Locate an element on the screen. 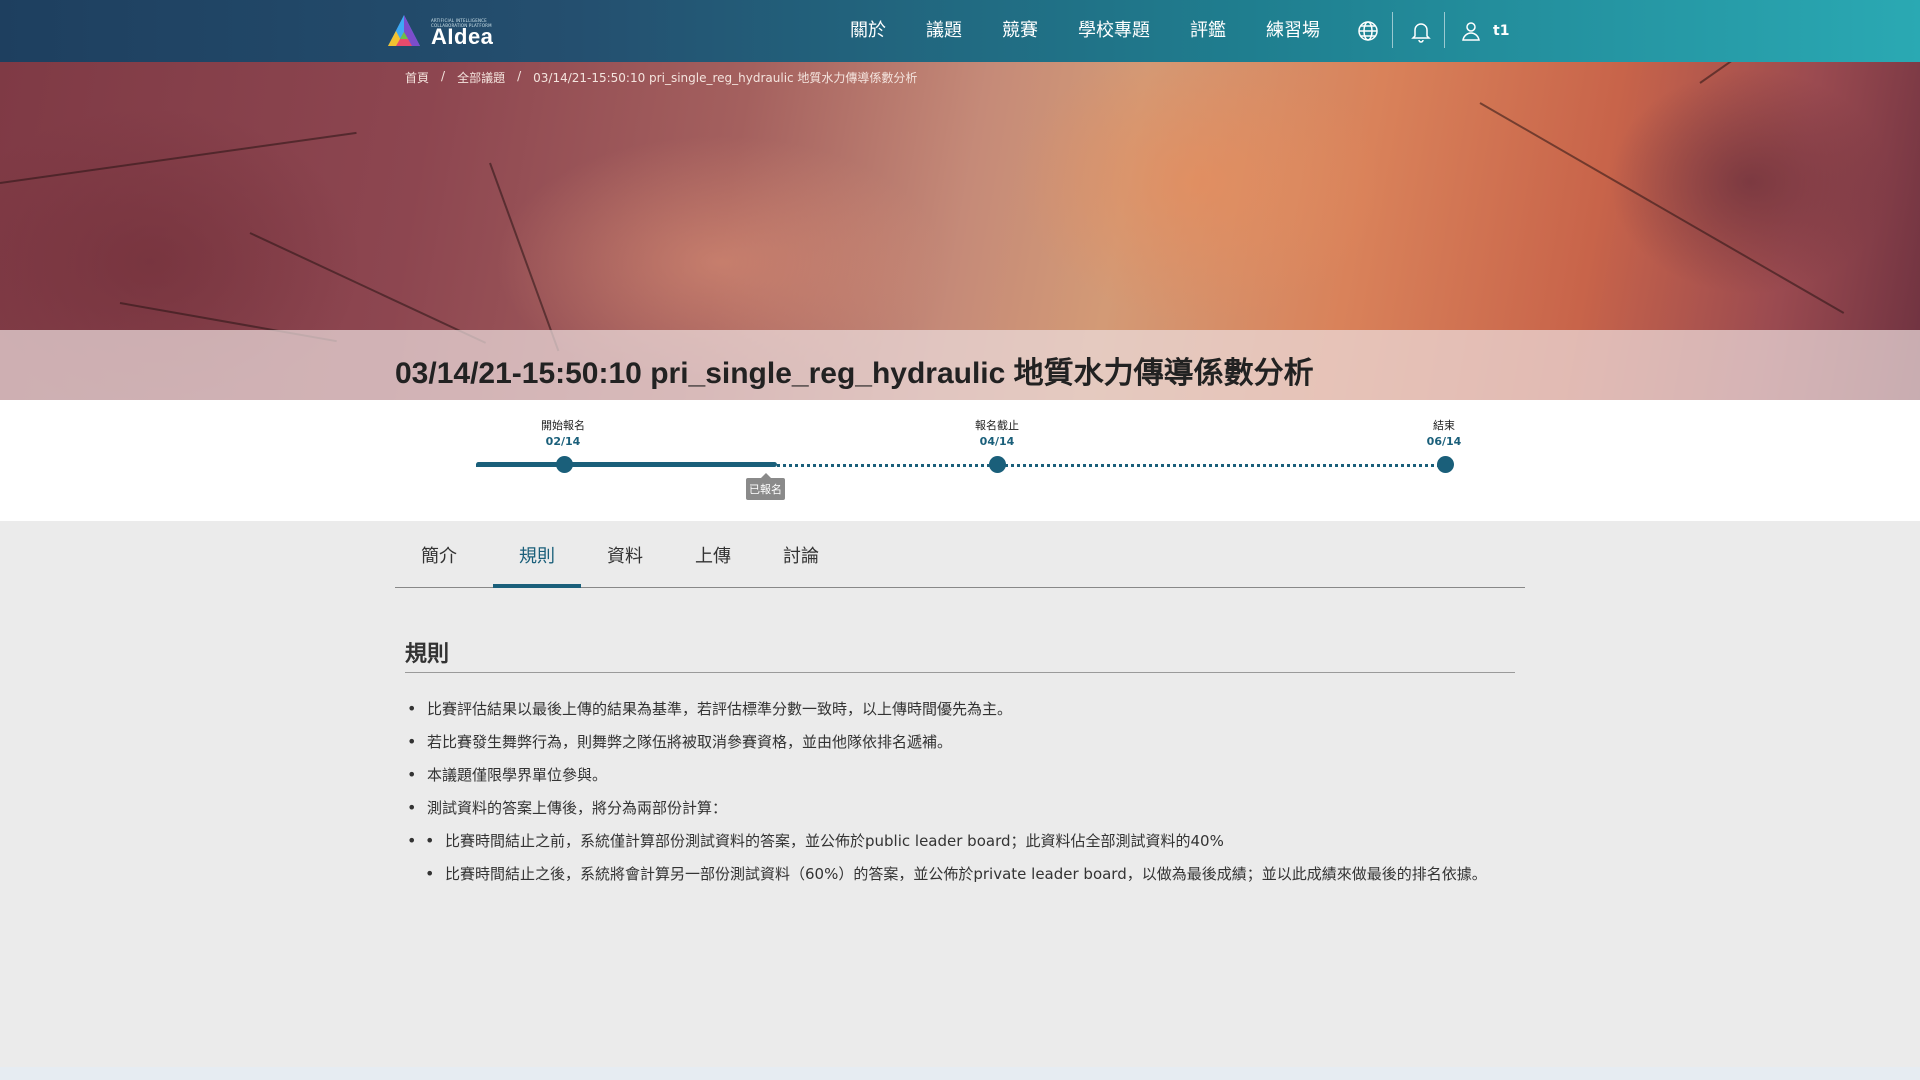 This screenshot has width=1920, height=1080. page-title-name: 地質水力傳導係數分析 is located at coordinates (1163, 373).